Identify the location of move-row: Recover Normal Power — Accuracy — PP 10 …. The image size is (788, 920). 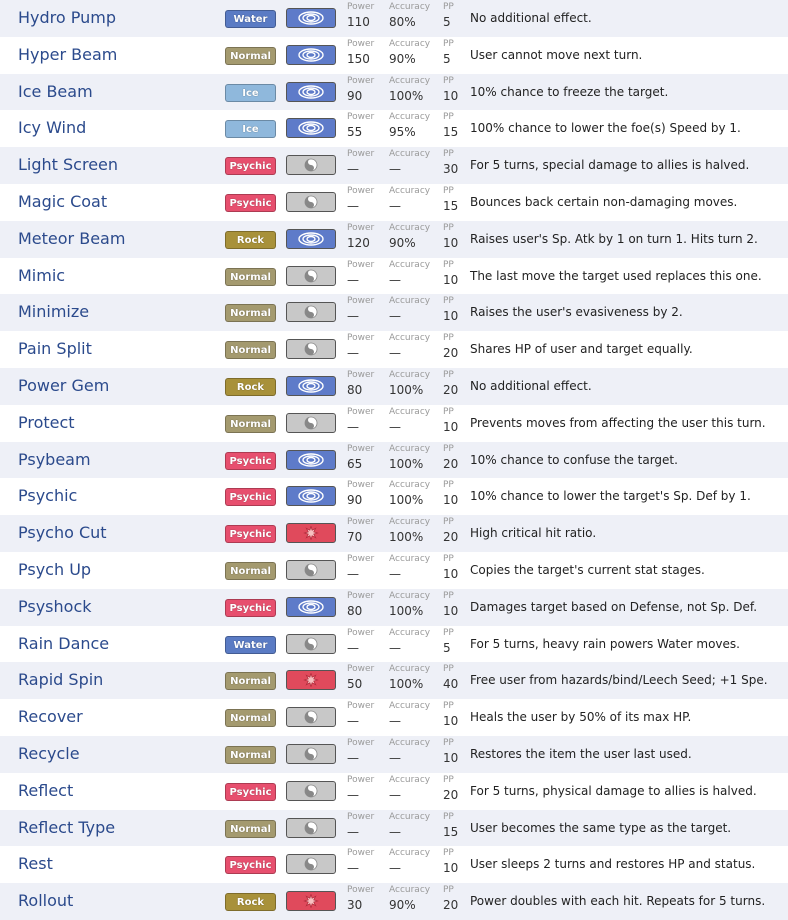
(394, 717).